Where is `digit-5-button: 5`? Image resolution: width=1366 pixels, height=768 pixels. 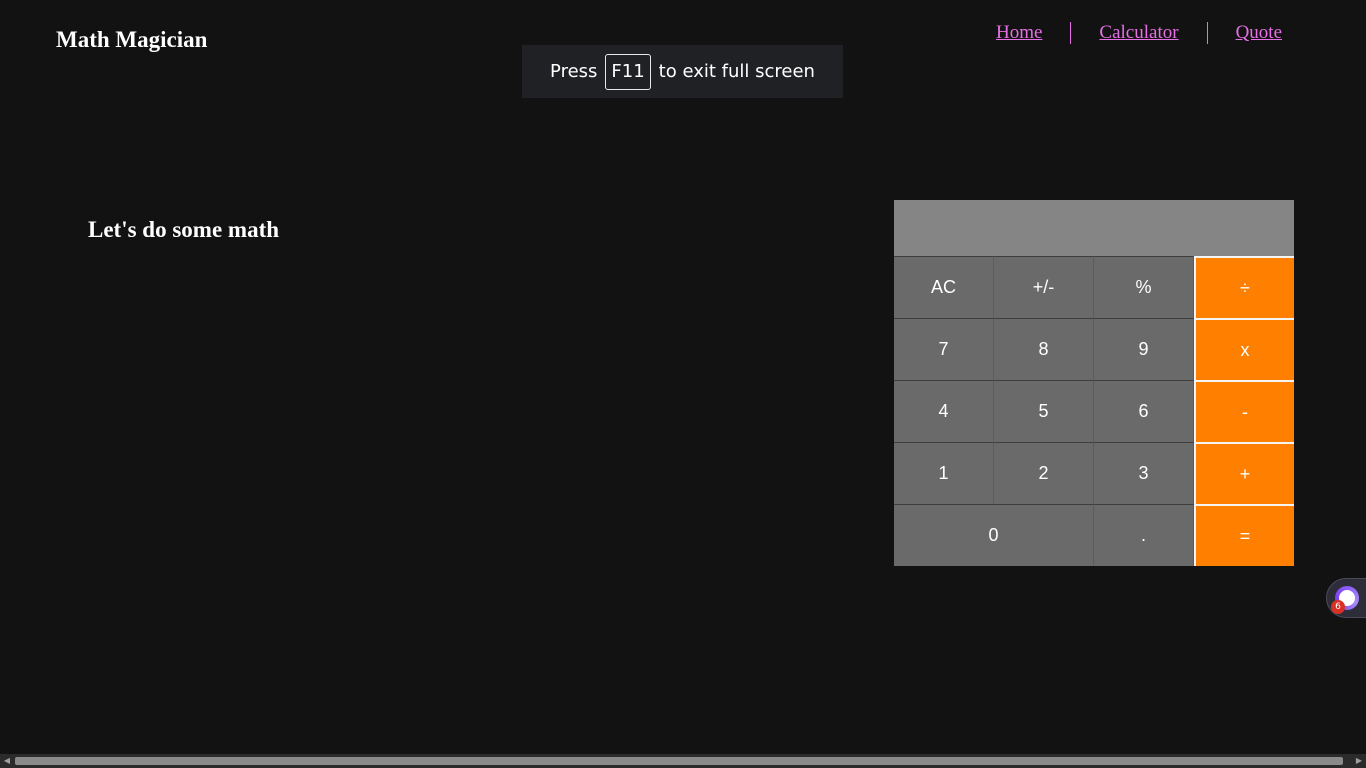 digit-5-button: 5 is located at coordinates (1044, 411).